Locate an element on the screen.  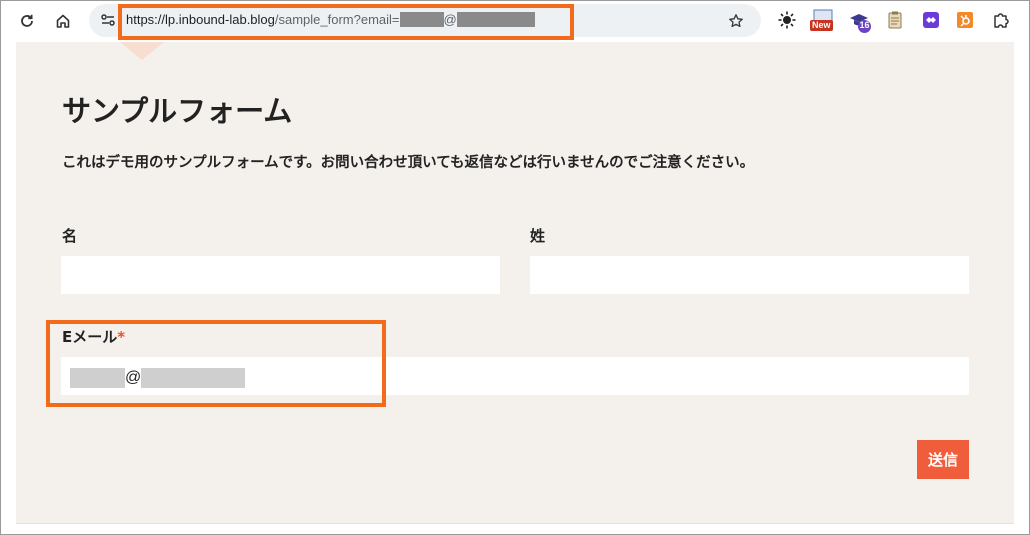
first-name-input is located at coordinates (280, 275).